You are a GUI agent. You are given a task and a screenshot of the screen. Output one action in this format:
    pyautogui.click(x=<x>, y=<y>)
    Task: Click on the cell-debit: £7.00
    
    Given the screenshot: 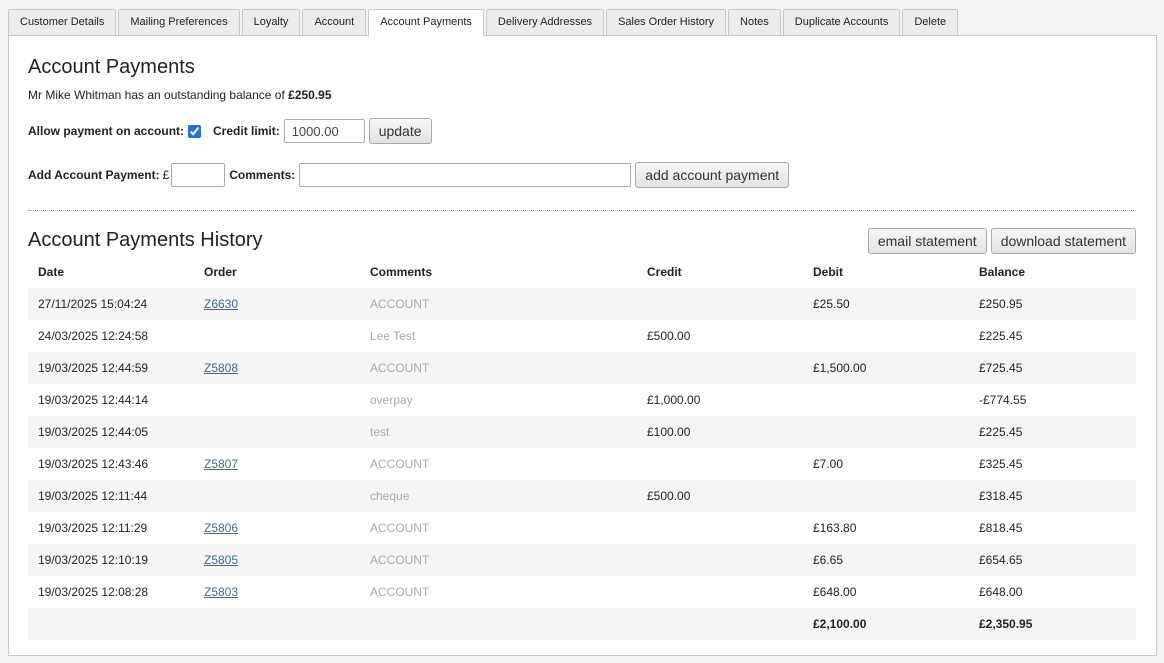 What is the action you would take?
    pyautogui.click(x=828, y=464)
    